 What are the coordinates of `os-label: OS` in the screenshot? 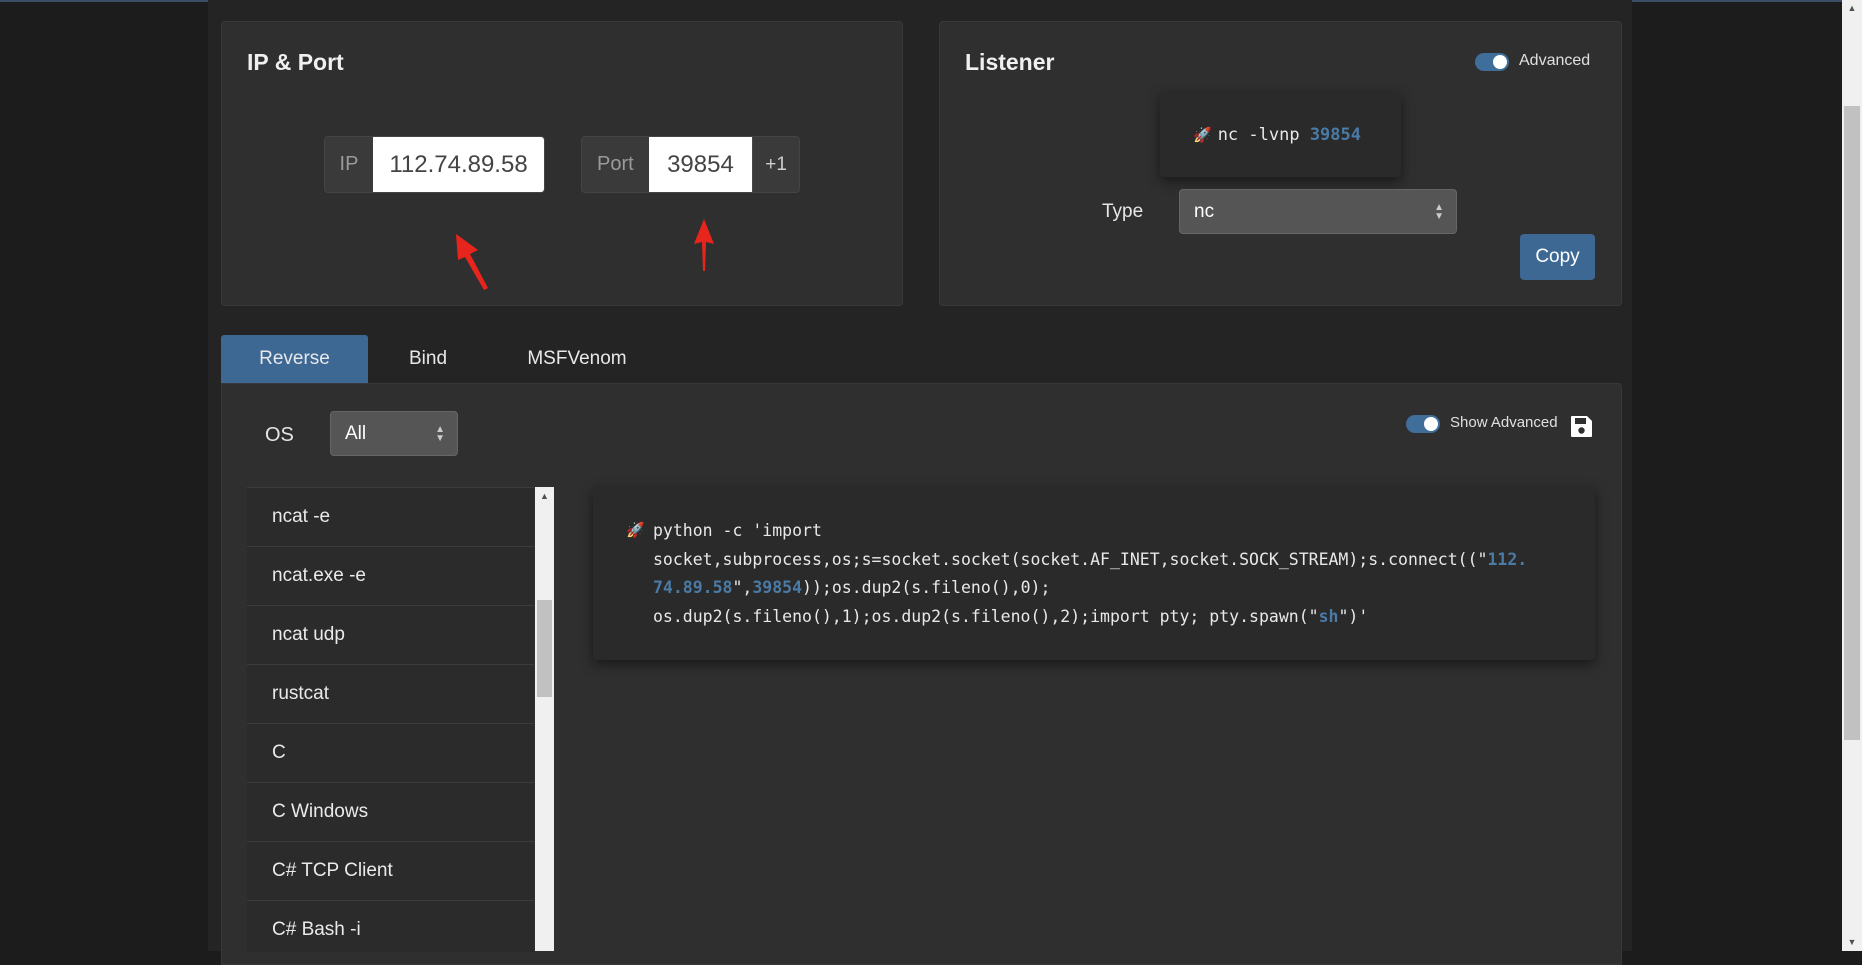 It's located at (279, 435).